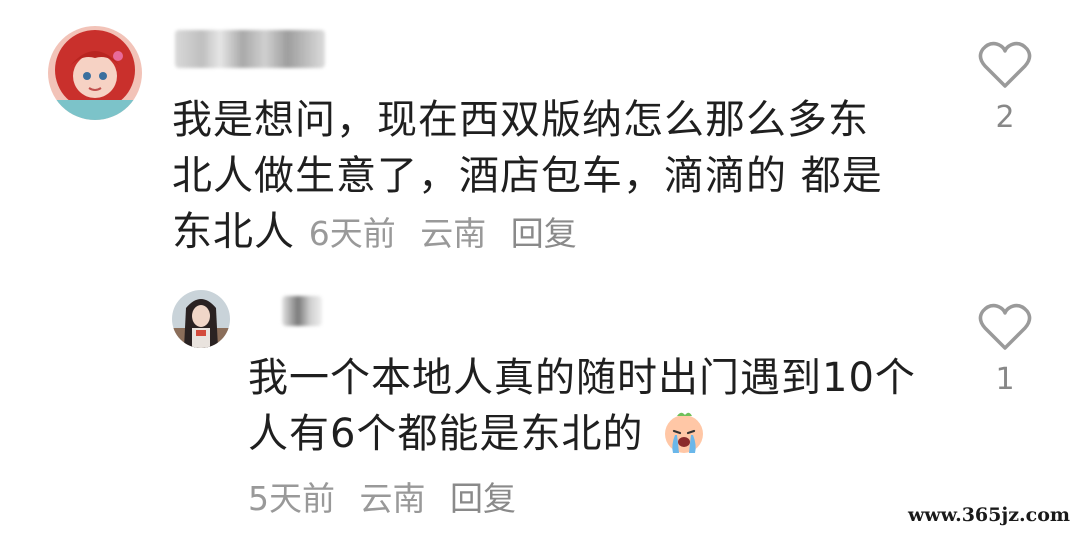  I want to click on like-count: 1, so click(1005, 379).